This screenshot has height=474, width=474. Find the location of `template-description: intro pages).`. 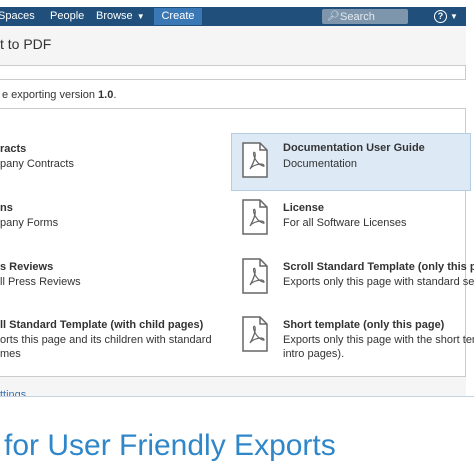

template-description: intro pages). is located at coordinates (314, 354).